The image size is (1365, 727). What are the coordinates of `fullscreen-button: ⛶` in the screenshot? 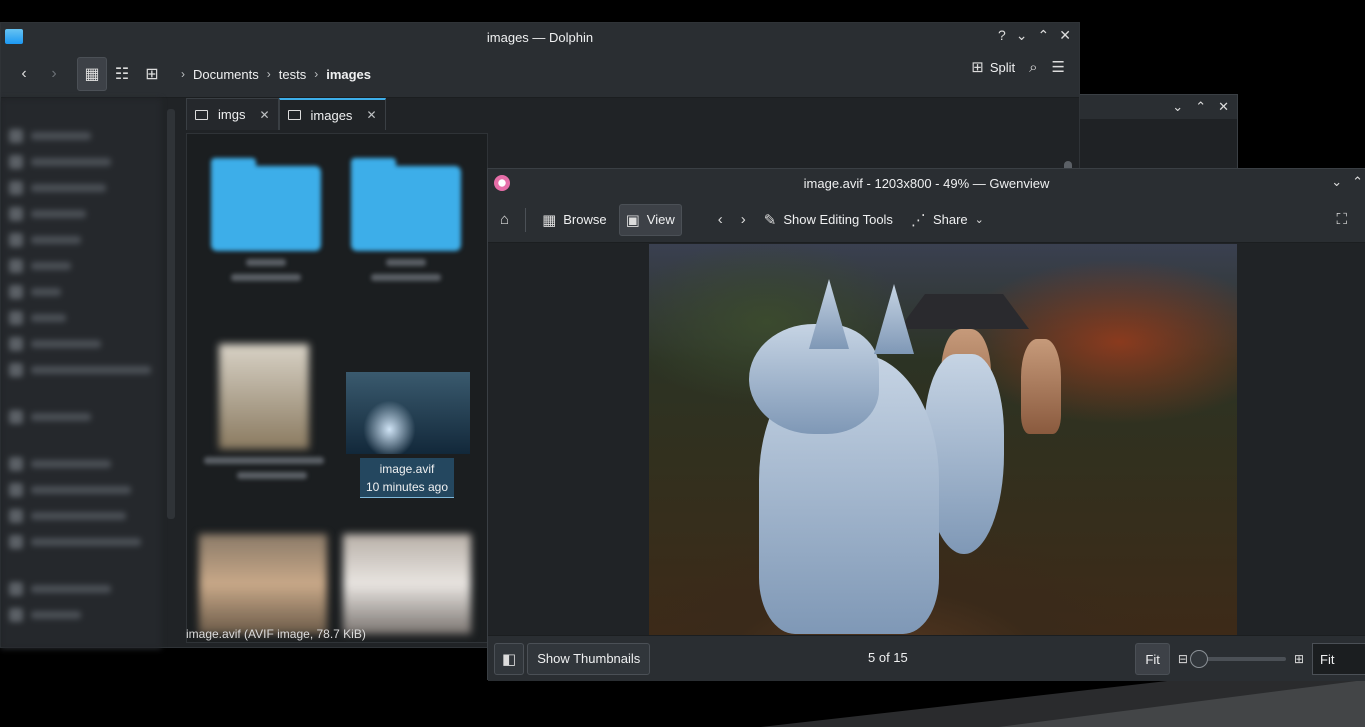 It's located at (1341, 220).